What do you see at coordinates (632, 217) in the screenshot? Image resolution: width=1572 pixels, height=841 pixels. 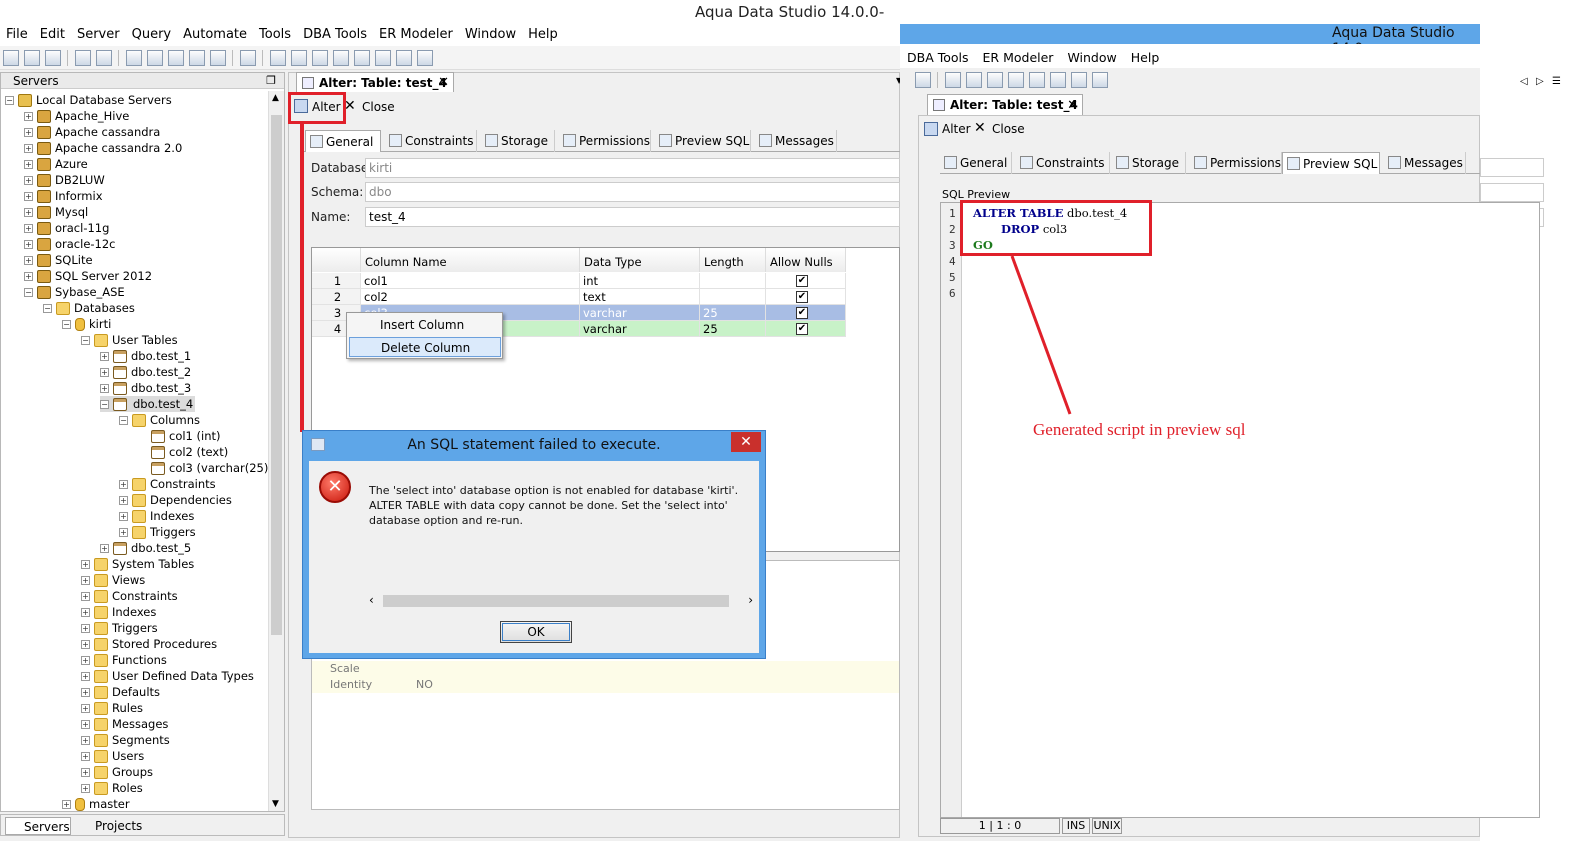 I see `name-field: test_4` at bounding box center [632, 217].